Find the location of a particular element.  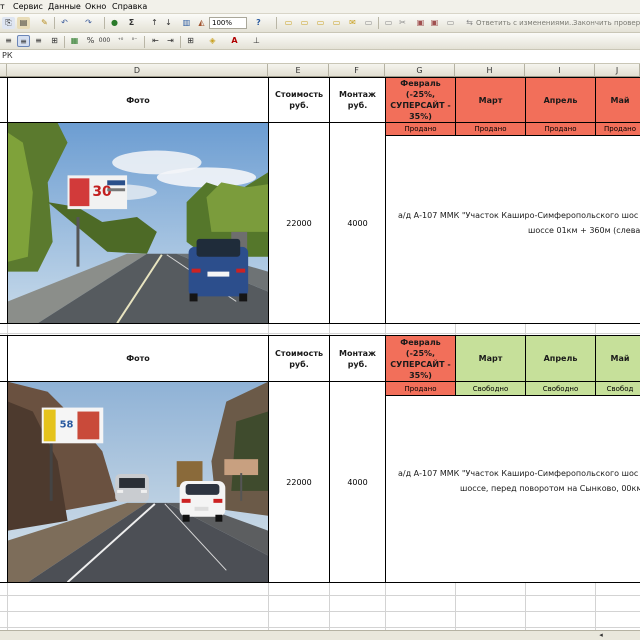

paste-icon: ▤ is located at coordinates (23, 23).